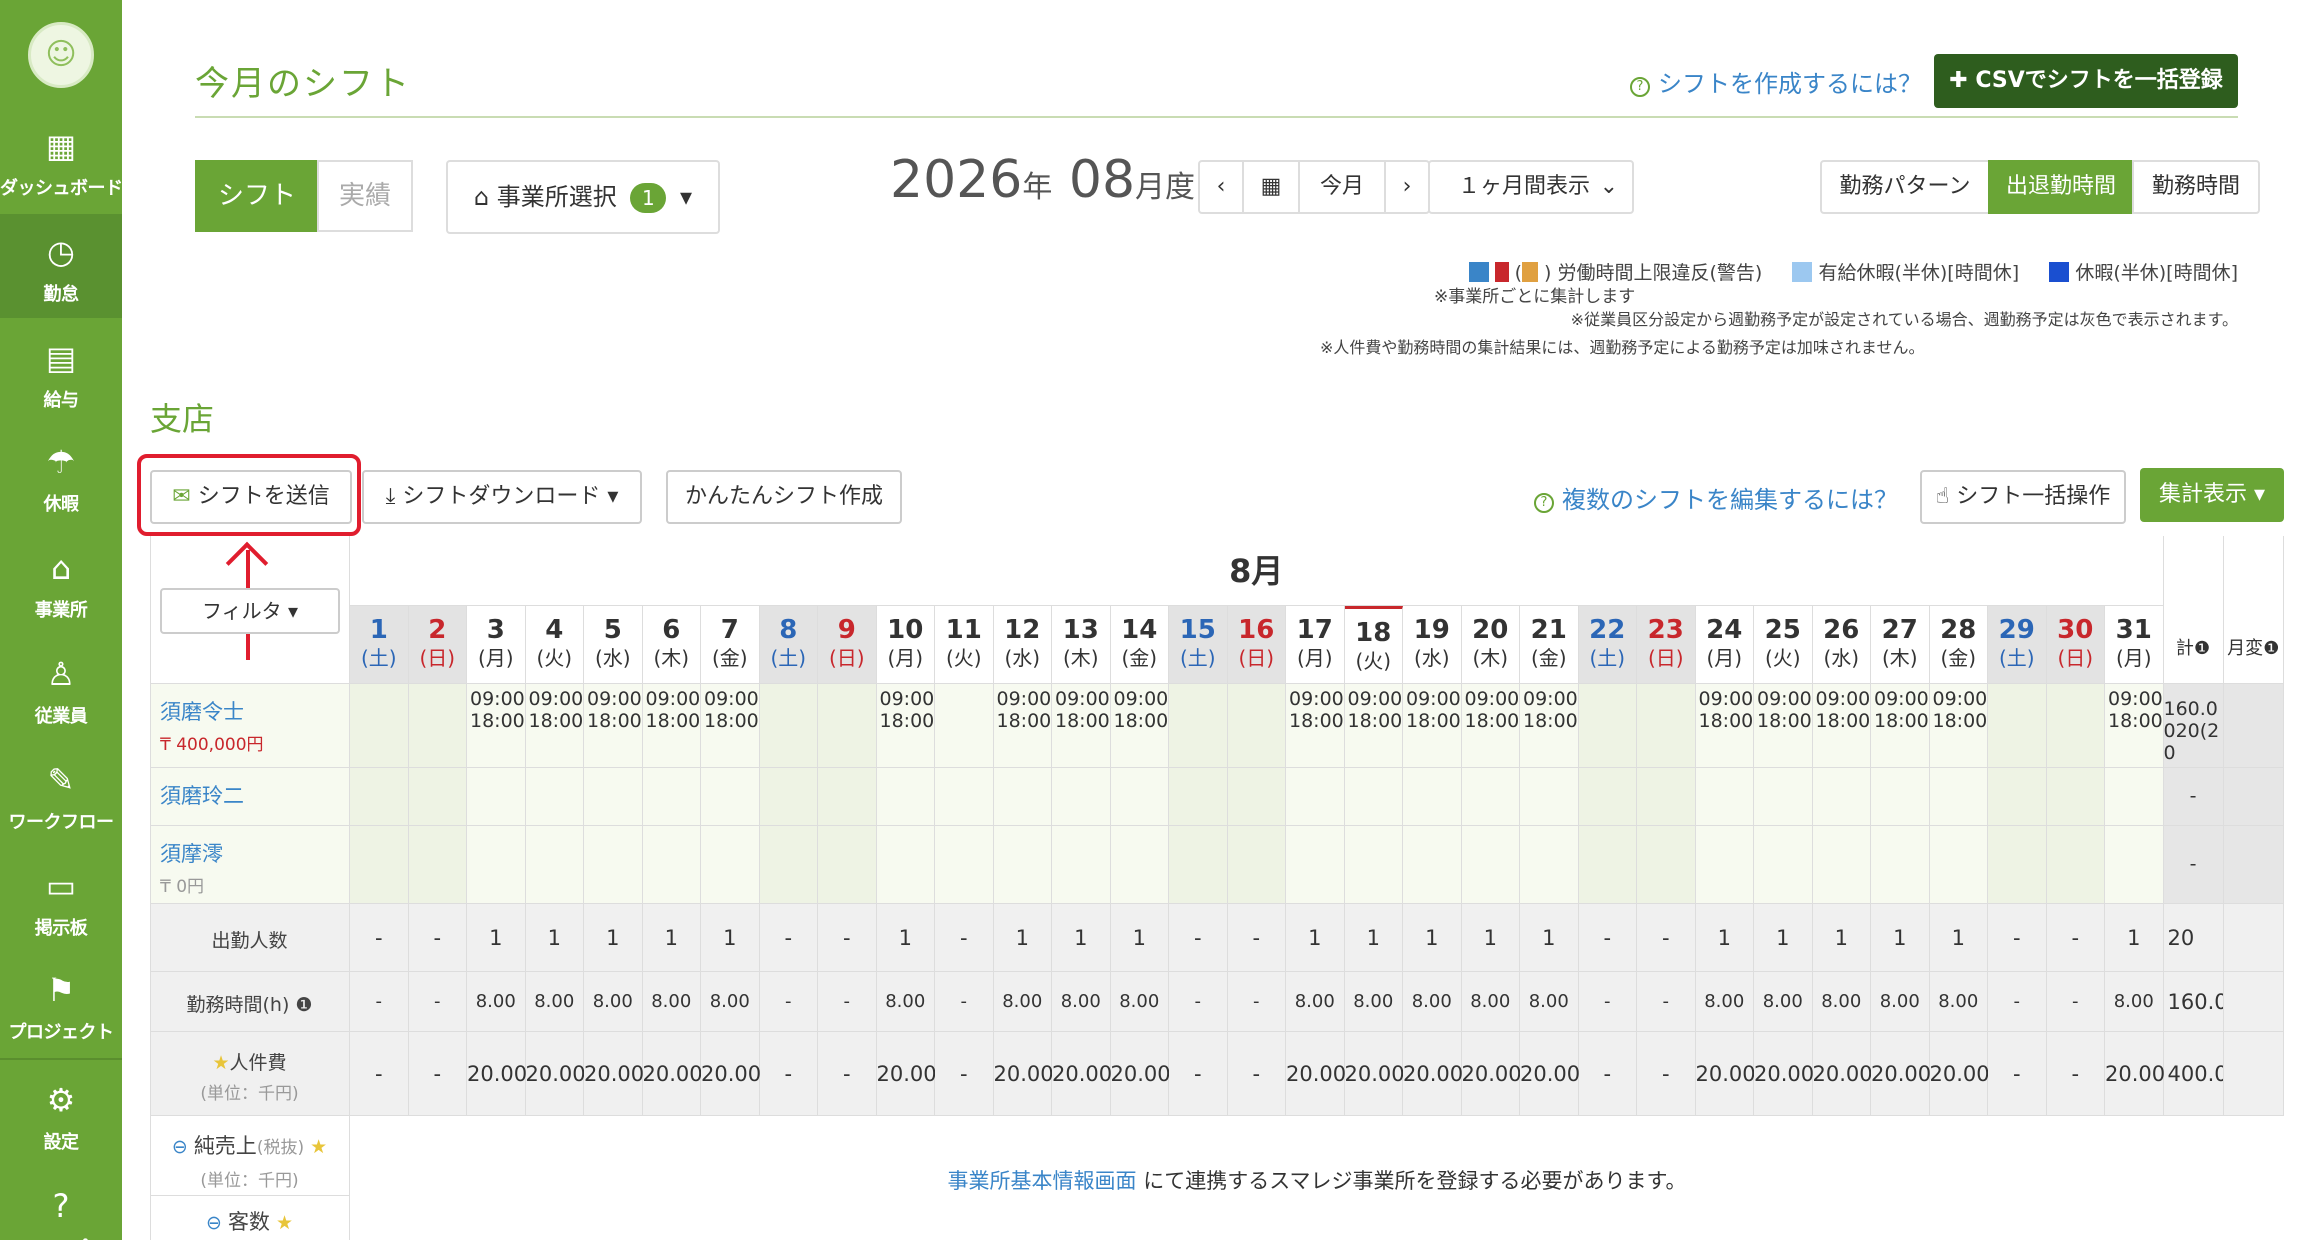 The height and width of the screenshot is (1240, 2310). I want to click on tab-actual: 実績, so click(365, 196).